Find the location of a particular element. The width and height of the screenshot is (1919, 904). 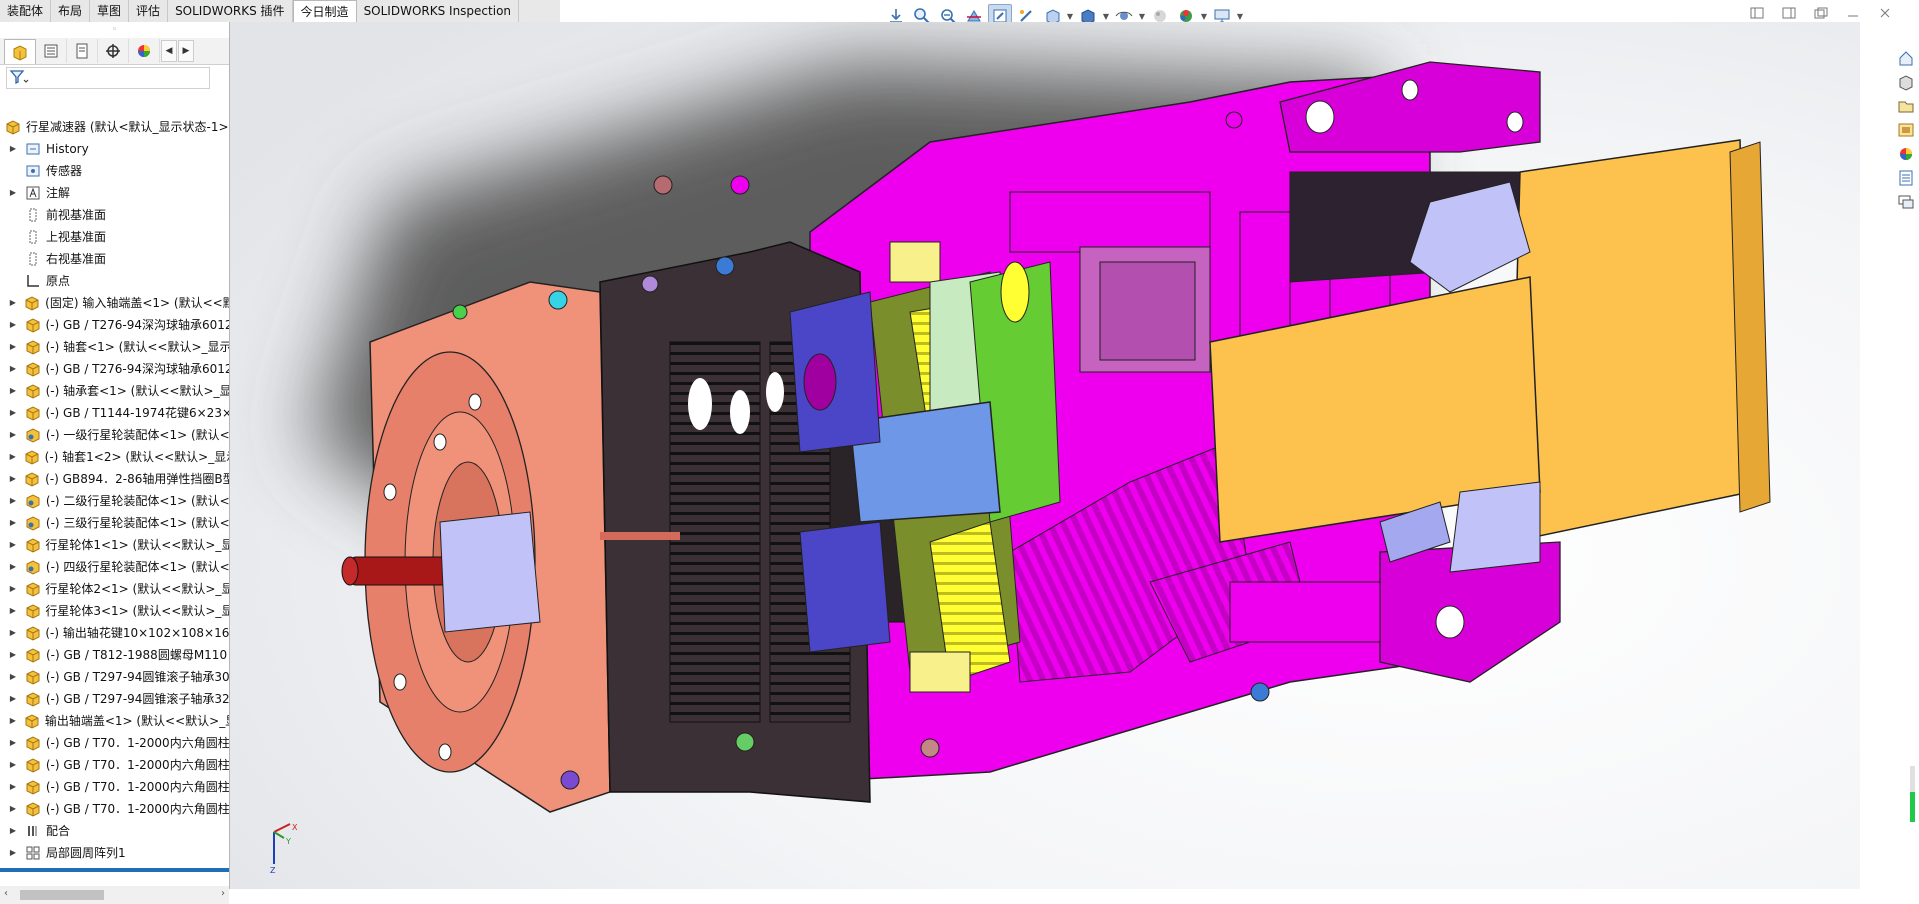

tree-item: ▶ (-) 轴套1<2> (默认<<默认>_显示 is located at coordinates (114, 457).